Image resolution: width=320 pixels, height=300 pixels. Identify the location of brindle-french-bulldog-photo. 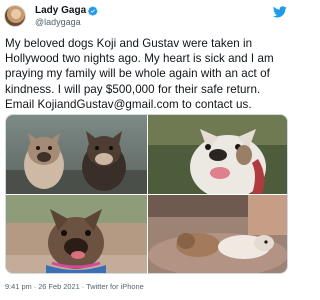
(76, 234).